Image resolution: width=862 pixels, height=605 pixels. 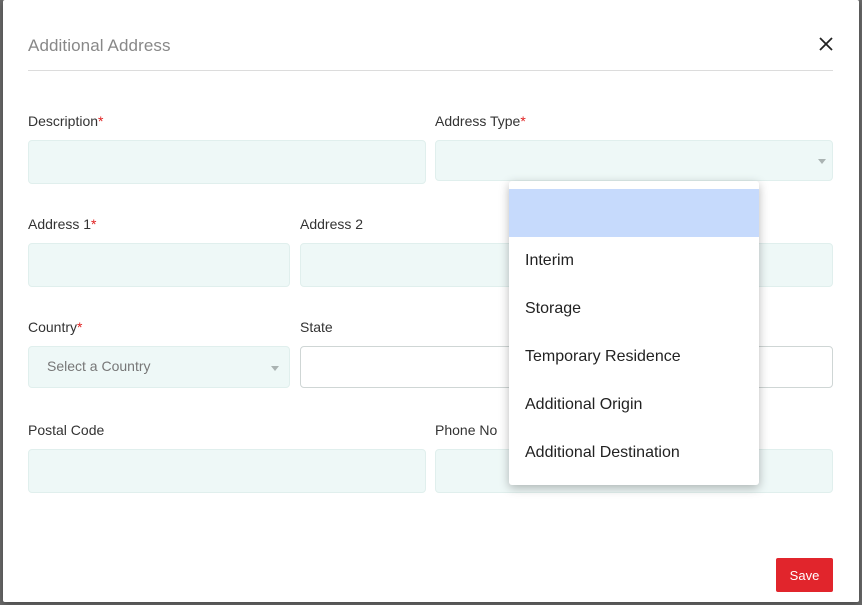 What do you see at coordinates (99, 45) in the screenshot?
I see `modal-title: Additional Address` at bounding box center [99, 45].